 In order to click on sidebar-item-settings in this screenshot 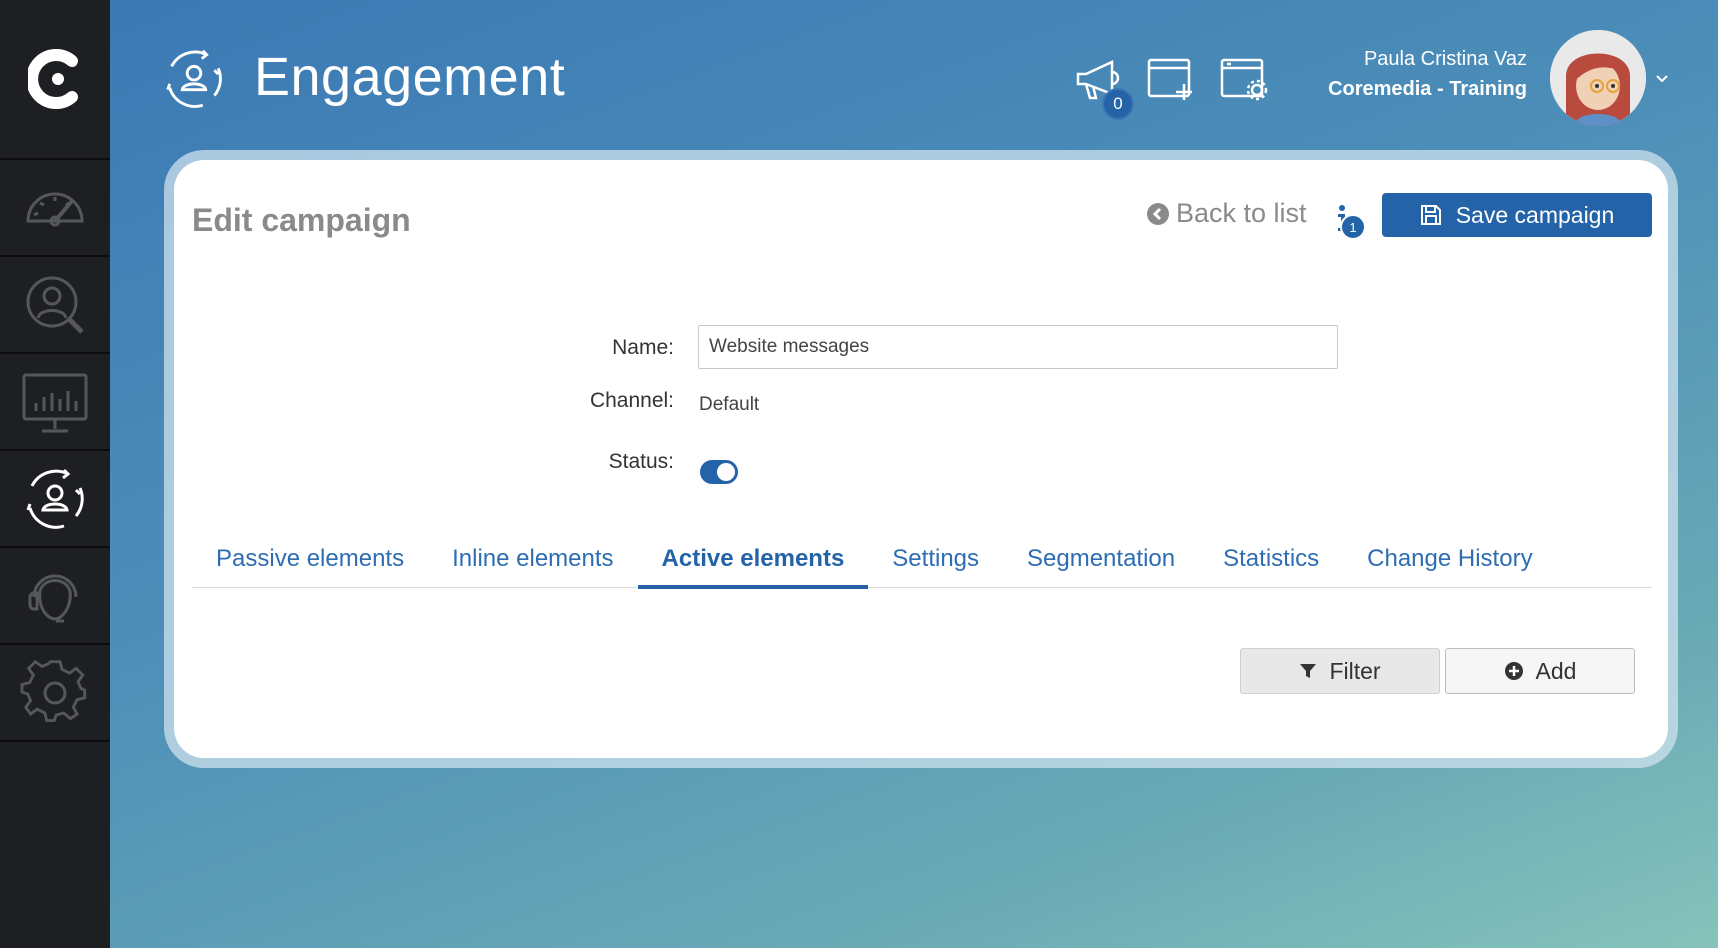, I will do `click(55, 693)`.